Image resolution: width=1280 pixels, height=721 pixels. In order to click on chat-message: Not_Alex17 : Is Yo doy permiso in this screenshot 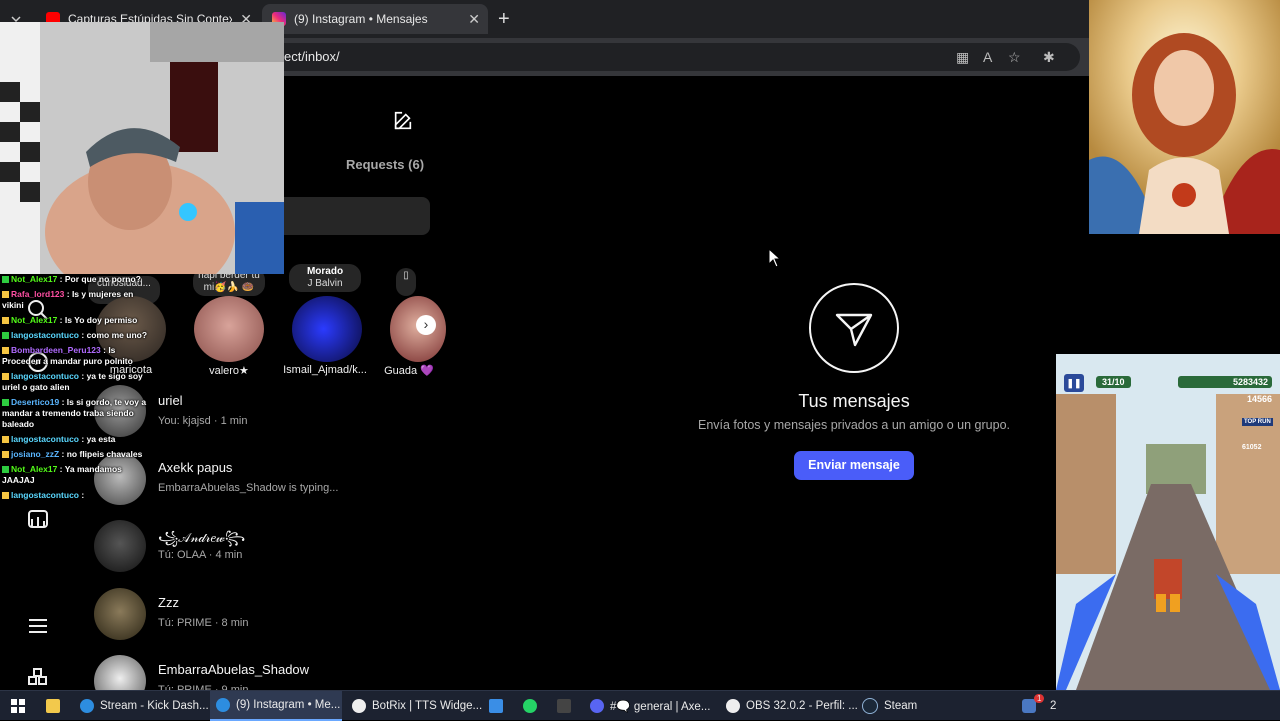, I will do `click(79, 320)`.